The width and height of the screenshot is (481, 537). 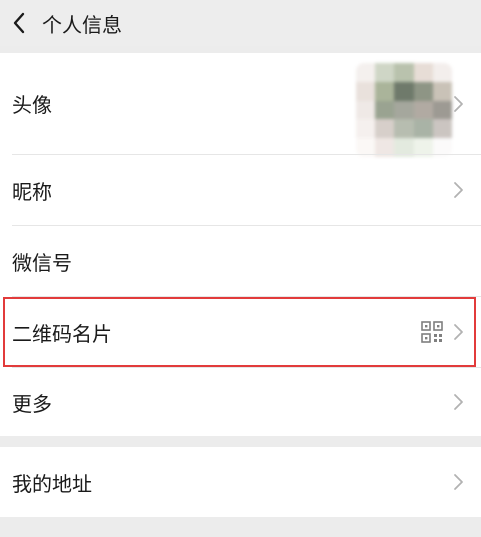 I want to click on address-section: 我的地址, so click(x=240, y=482).